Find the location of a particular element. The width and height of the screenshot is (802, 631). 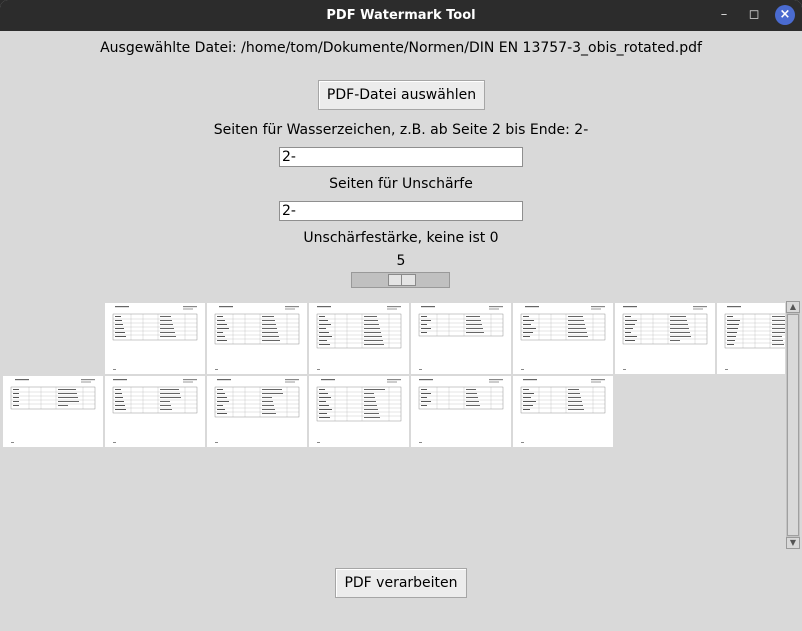

slider-handle is located at coordinates (402, 280).